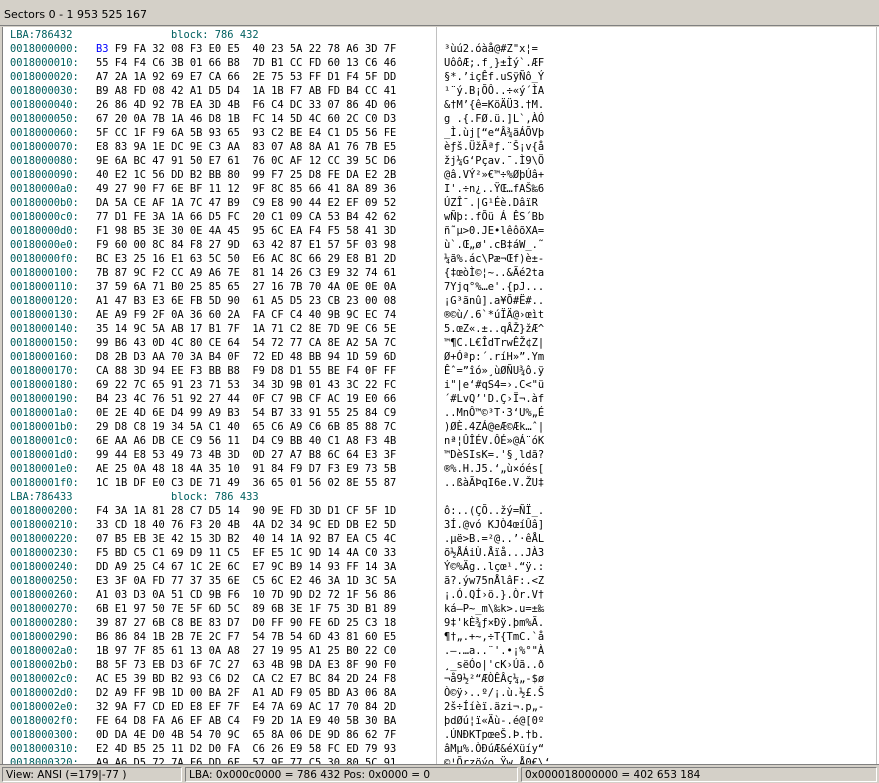  I want to click on row-ascii: ù`.Œ„ø'.cB‡áW_.˜, so click(494, 245).